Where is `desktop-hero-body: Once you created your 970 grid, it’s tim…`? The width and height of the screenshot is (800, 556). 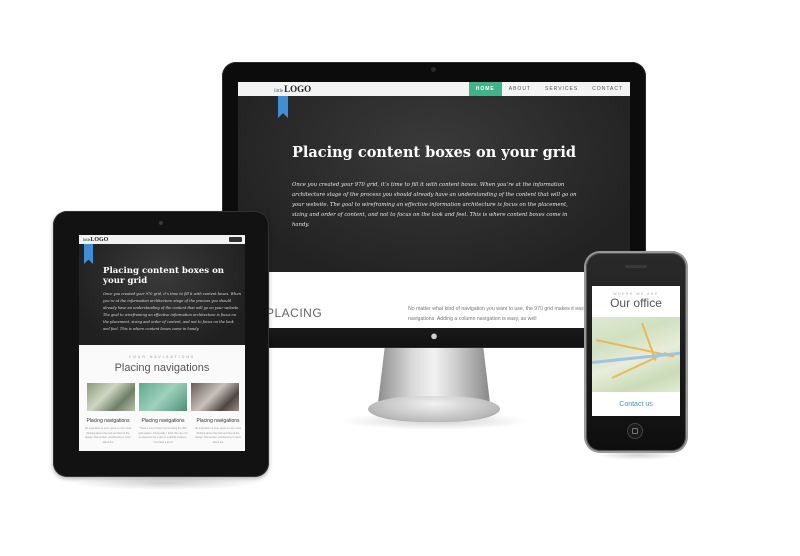
desktop-hero-body: Once you created your 970 grid, it’s tim… is located at coordinates (434, 205).